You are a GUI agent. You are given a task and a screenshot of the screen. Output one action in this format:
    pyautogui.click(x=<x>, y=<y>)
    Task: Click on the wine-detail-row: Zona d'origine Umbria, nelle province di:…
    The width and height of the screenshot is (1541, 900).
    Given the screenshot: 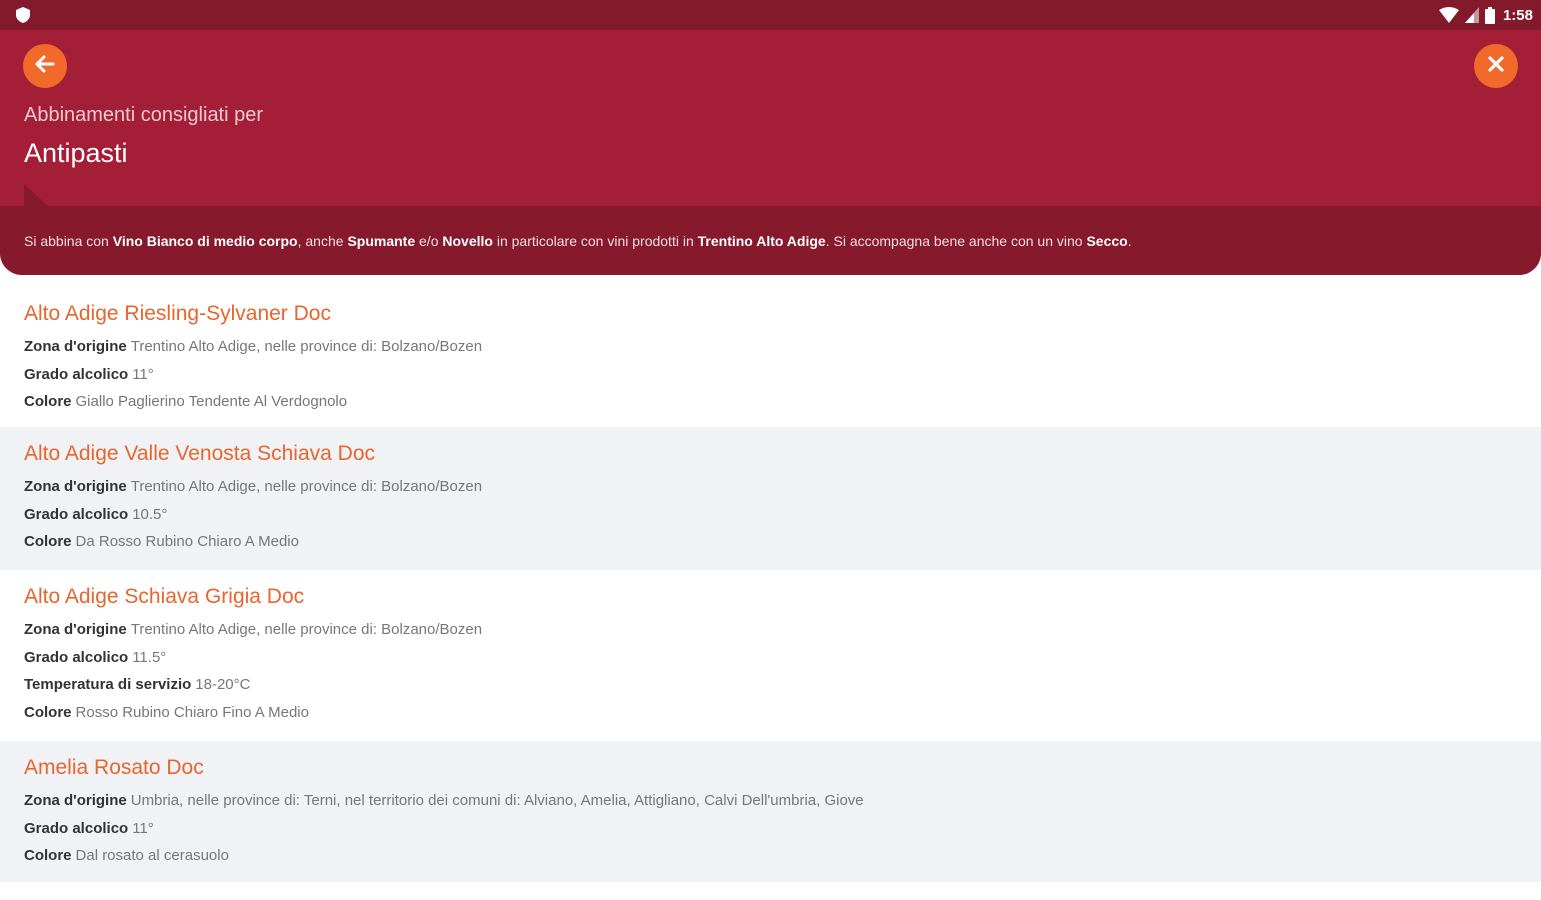 What is the action you would take?
    pyautogui.click(x=444, y=800)
    